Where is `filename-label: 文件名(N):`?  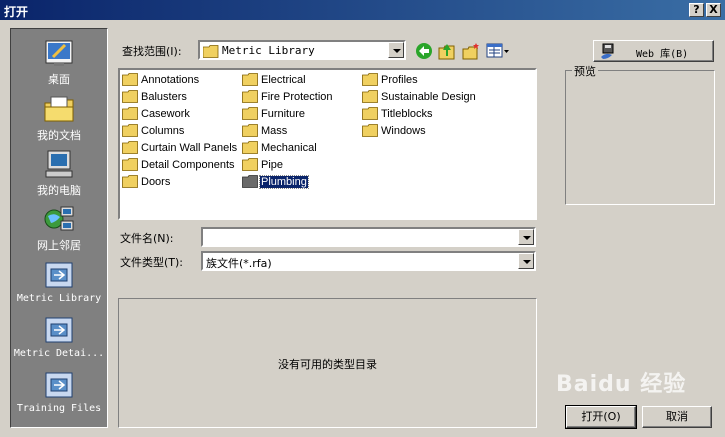
filename-label: 文件名(N): is located at coordinates (147, 238).